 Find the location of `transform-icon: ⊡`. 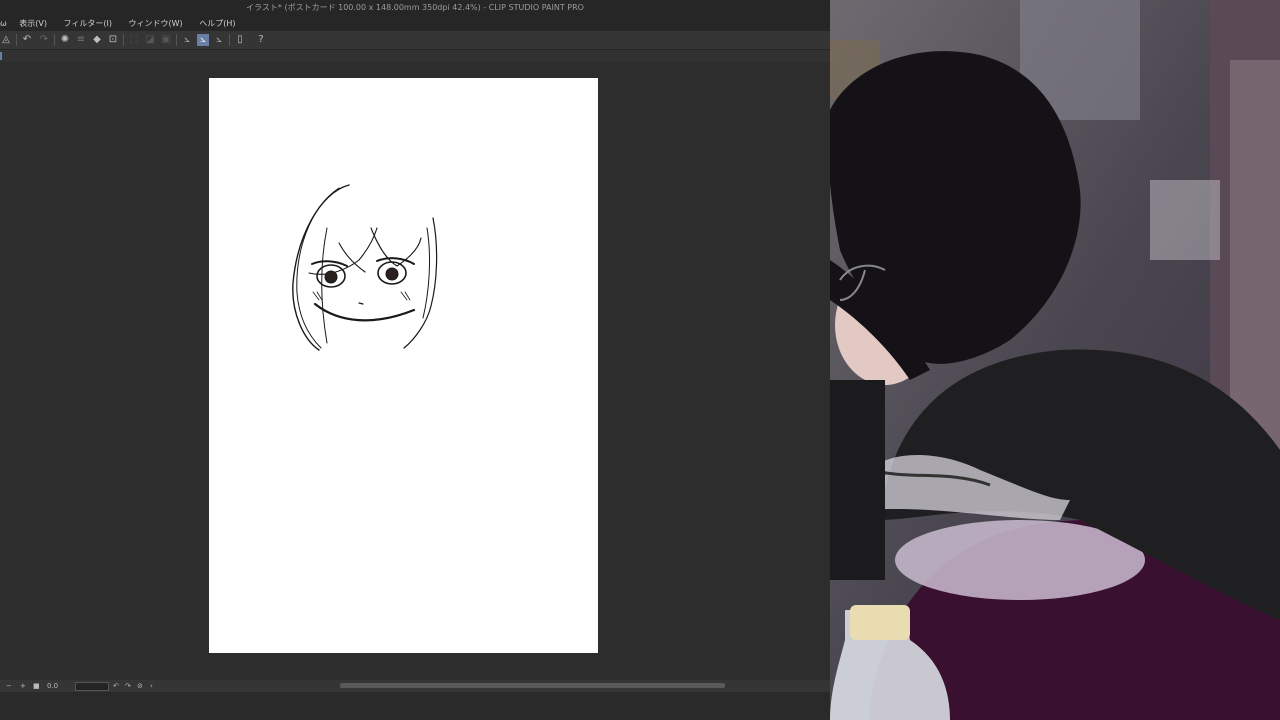

transform-icon: ⊡ is located at coordinates (113, 40).